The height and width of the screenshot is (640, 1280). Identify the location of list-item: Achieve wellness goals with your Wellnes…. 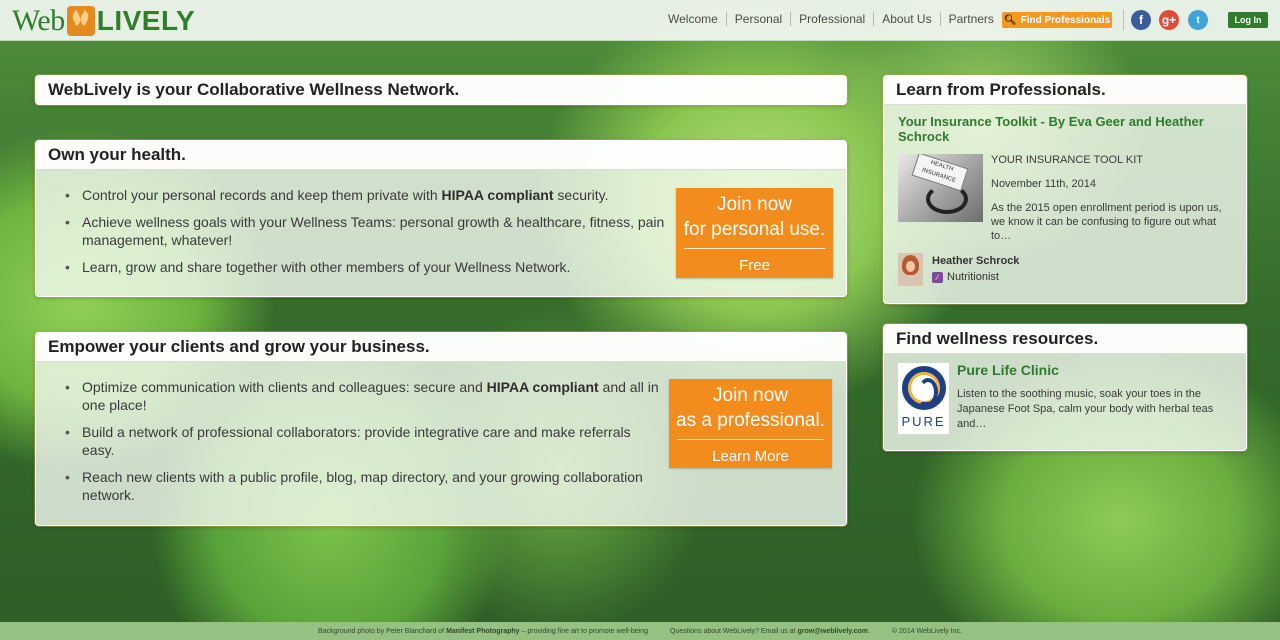
(365, 231).